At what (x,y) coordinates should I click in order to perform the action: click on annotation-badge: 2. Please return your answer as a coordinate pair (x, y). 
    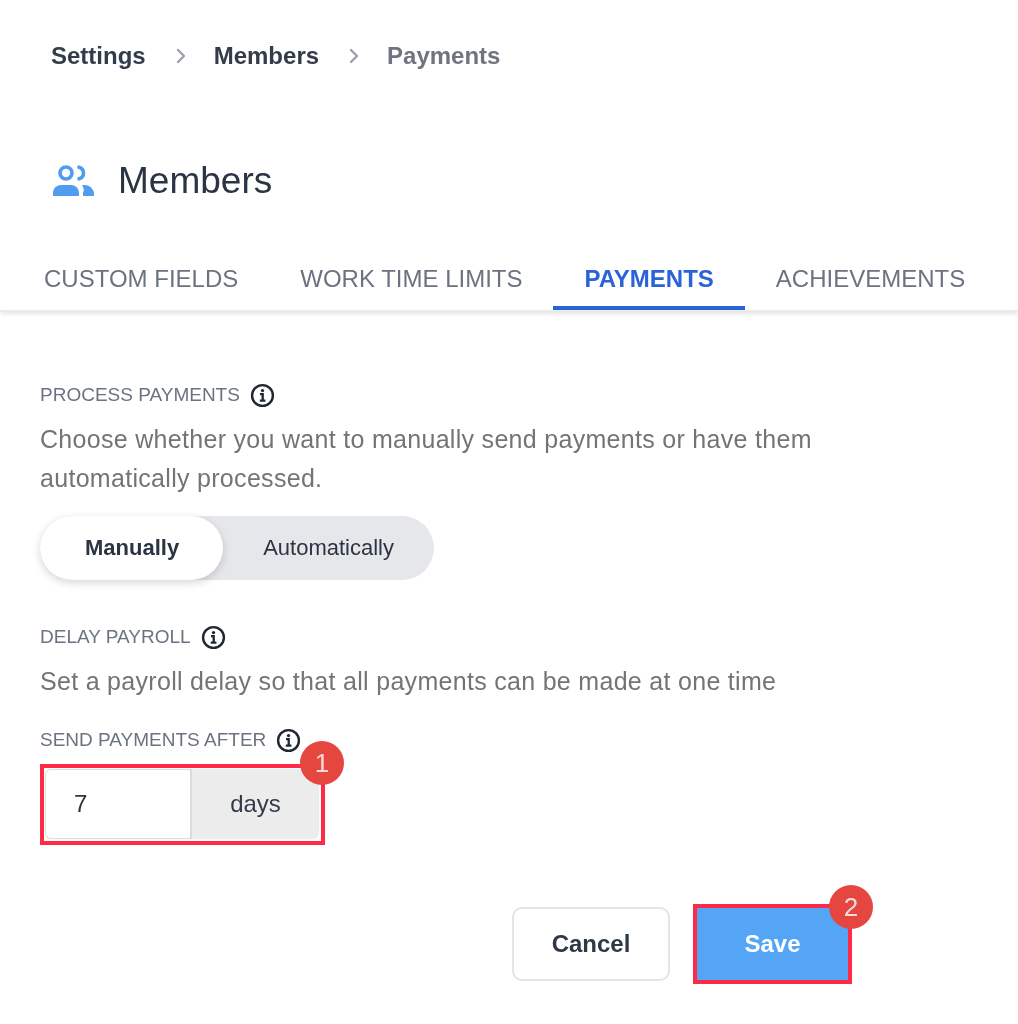
    Looking at the image, I should click on (851, 907).